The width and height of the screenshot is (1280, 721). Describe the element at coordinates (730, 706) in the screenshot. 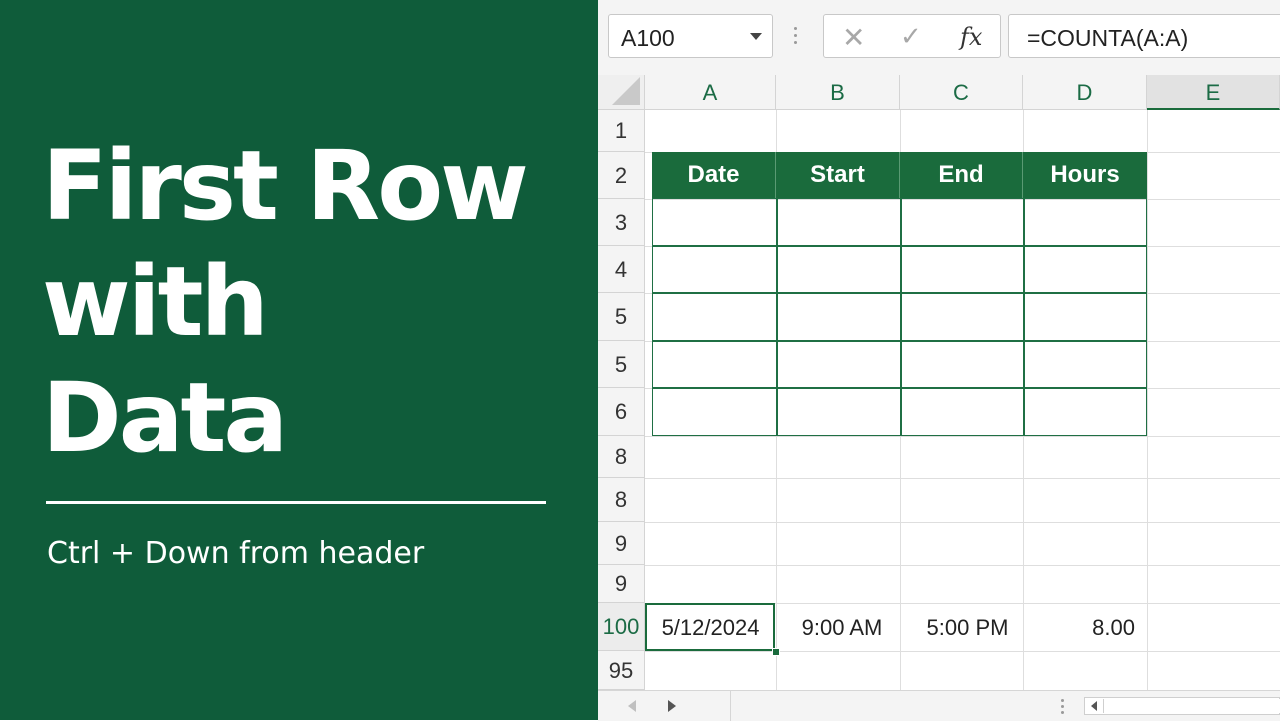

I see `separator` at that location.